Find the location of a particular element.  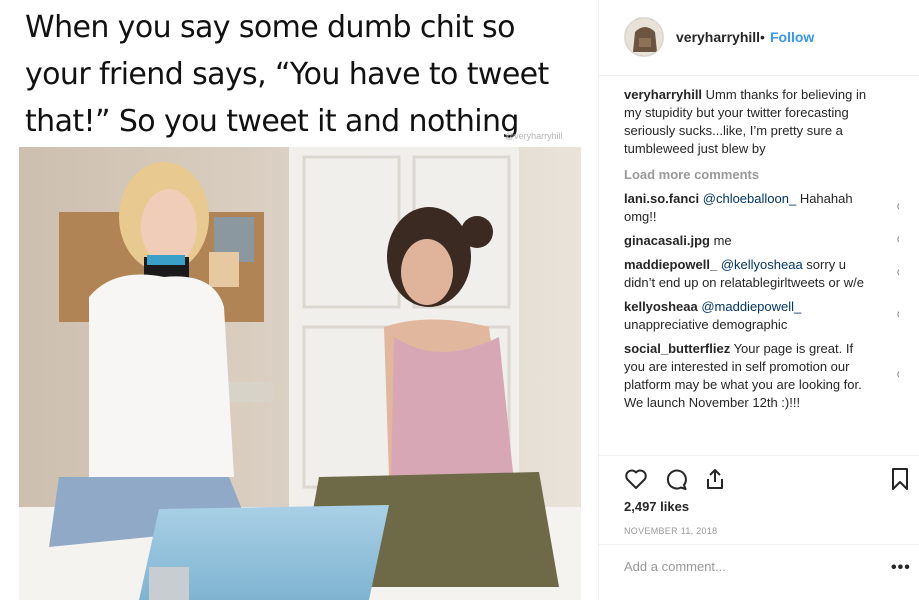

likes-count: 2,497 likes is located at coordinates (656, 506).